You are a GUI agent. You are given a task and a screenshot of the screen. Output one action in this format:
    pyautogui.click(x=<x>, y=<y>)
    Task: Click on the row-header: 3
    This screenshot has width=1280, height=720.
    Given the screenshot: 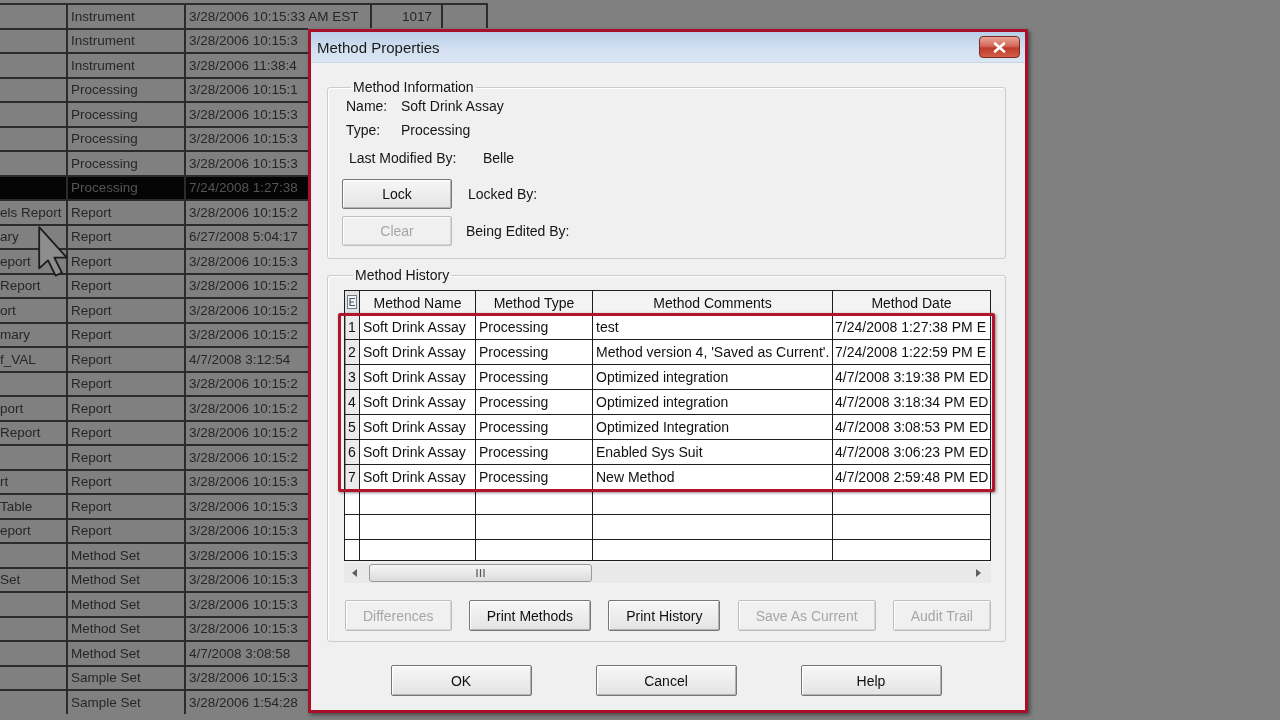 What is the action you would take?
    pyautogui.click(x=352, y=377)
    